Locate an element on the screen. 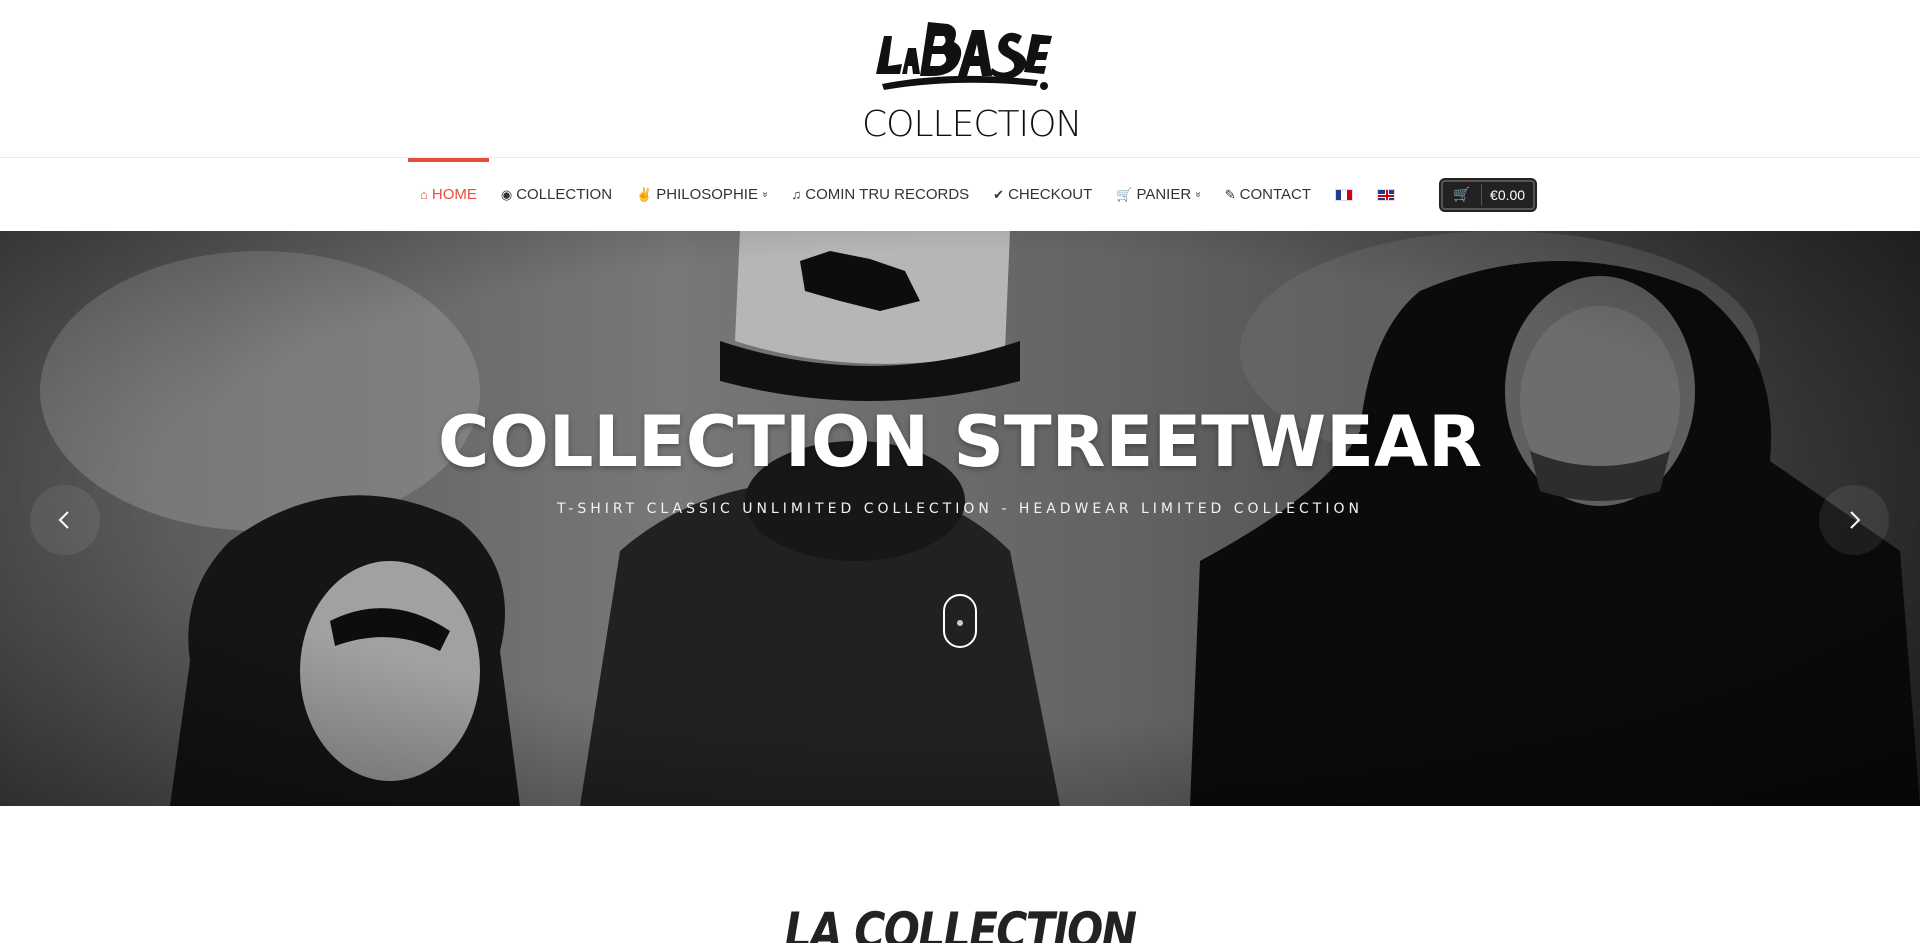 This screenshot has height=943, width=1920. chevron-right-icon is located at coordinates (1855, 520).